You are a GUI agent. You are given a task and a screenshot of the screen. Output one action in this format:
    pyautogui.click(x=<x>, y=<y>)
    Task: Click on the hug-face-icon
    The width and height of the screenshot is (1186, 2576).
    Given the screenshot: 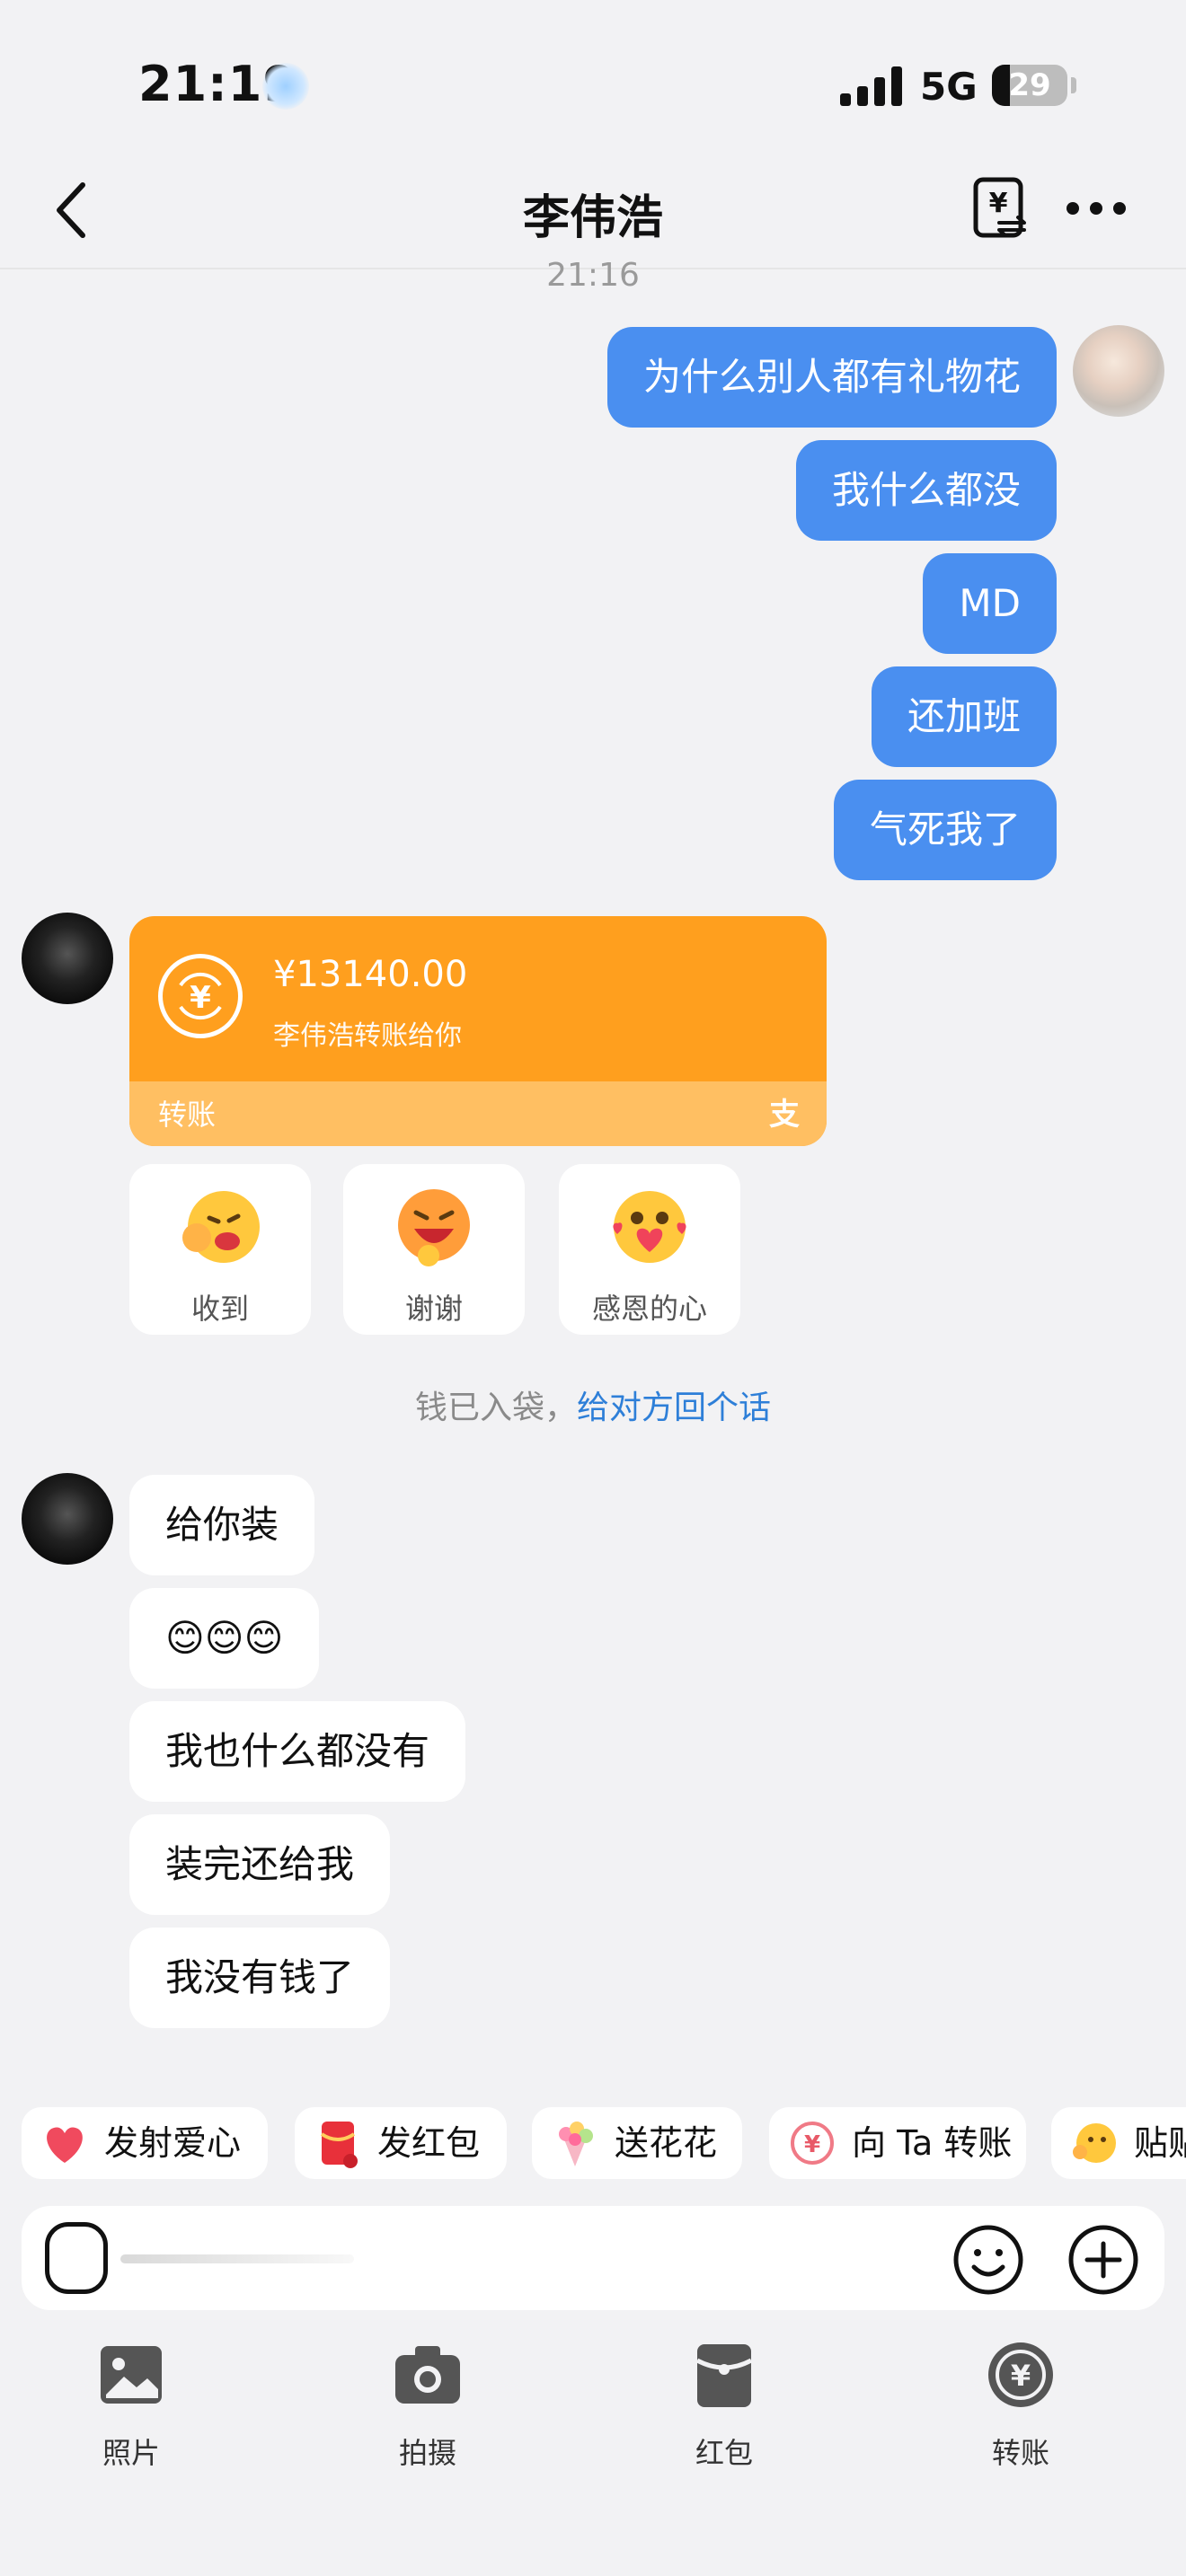 What is the action you would take?
    pyautogui.click(x=1094, y=2143)
    